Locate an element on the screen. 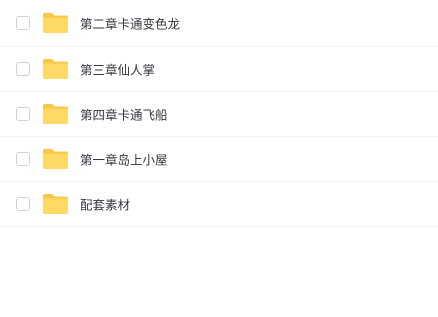 The image size is (438, 317). file-name: 第三章仙人掌 is located at coordinates (117, 69).